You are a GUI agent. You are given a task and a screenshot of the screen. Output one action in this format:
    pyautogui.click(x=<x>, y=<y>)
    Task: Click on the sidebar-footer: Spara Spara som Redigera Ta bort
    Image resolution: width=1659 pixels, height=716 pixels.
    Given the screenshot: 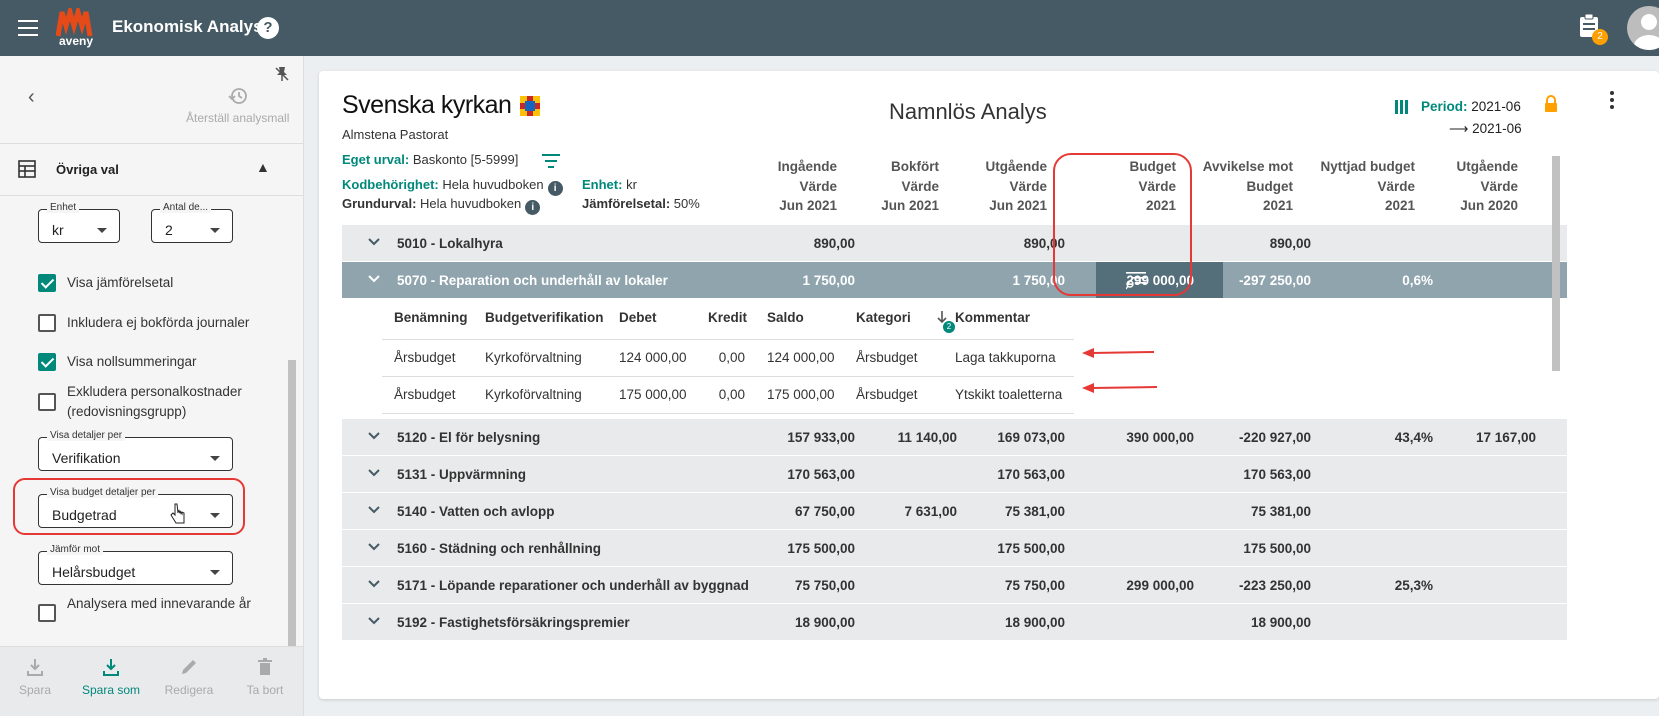 What is the action you would take?
    pyautogui.click(x=151, y=681)
    